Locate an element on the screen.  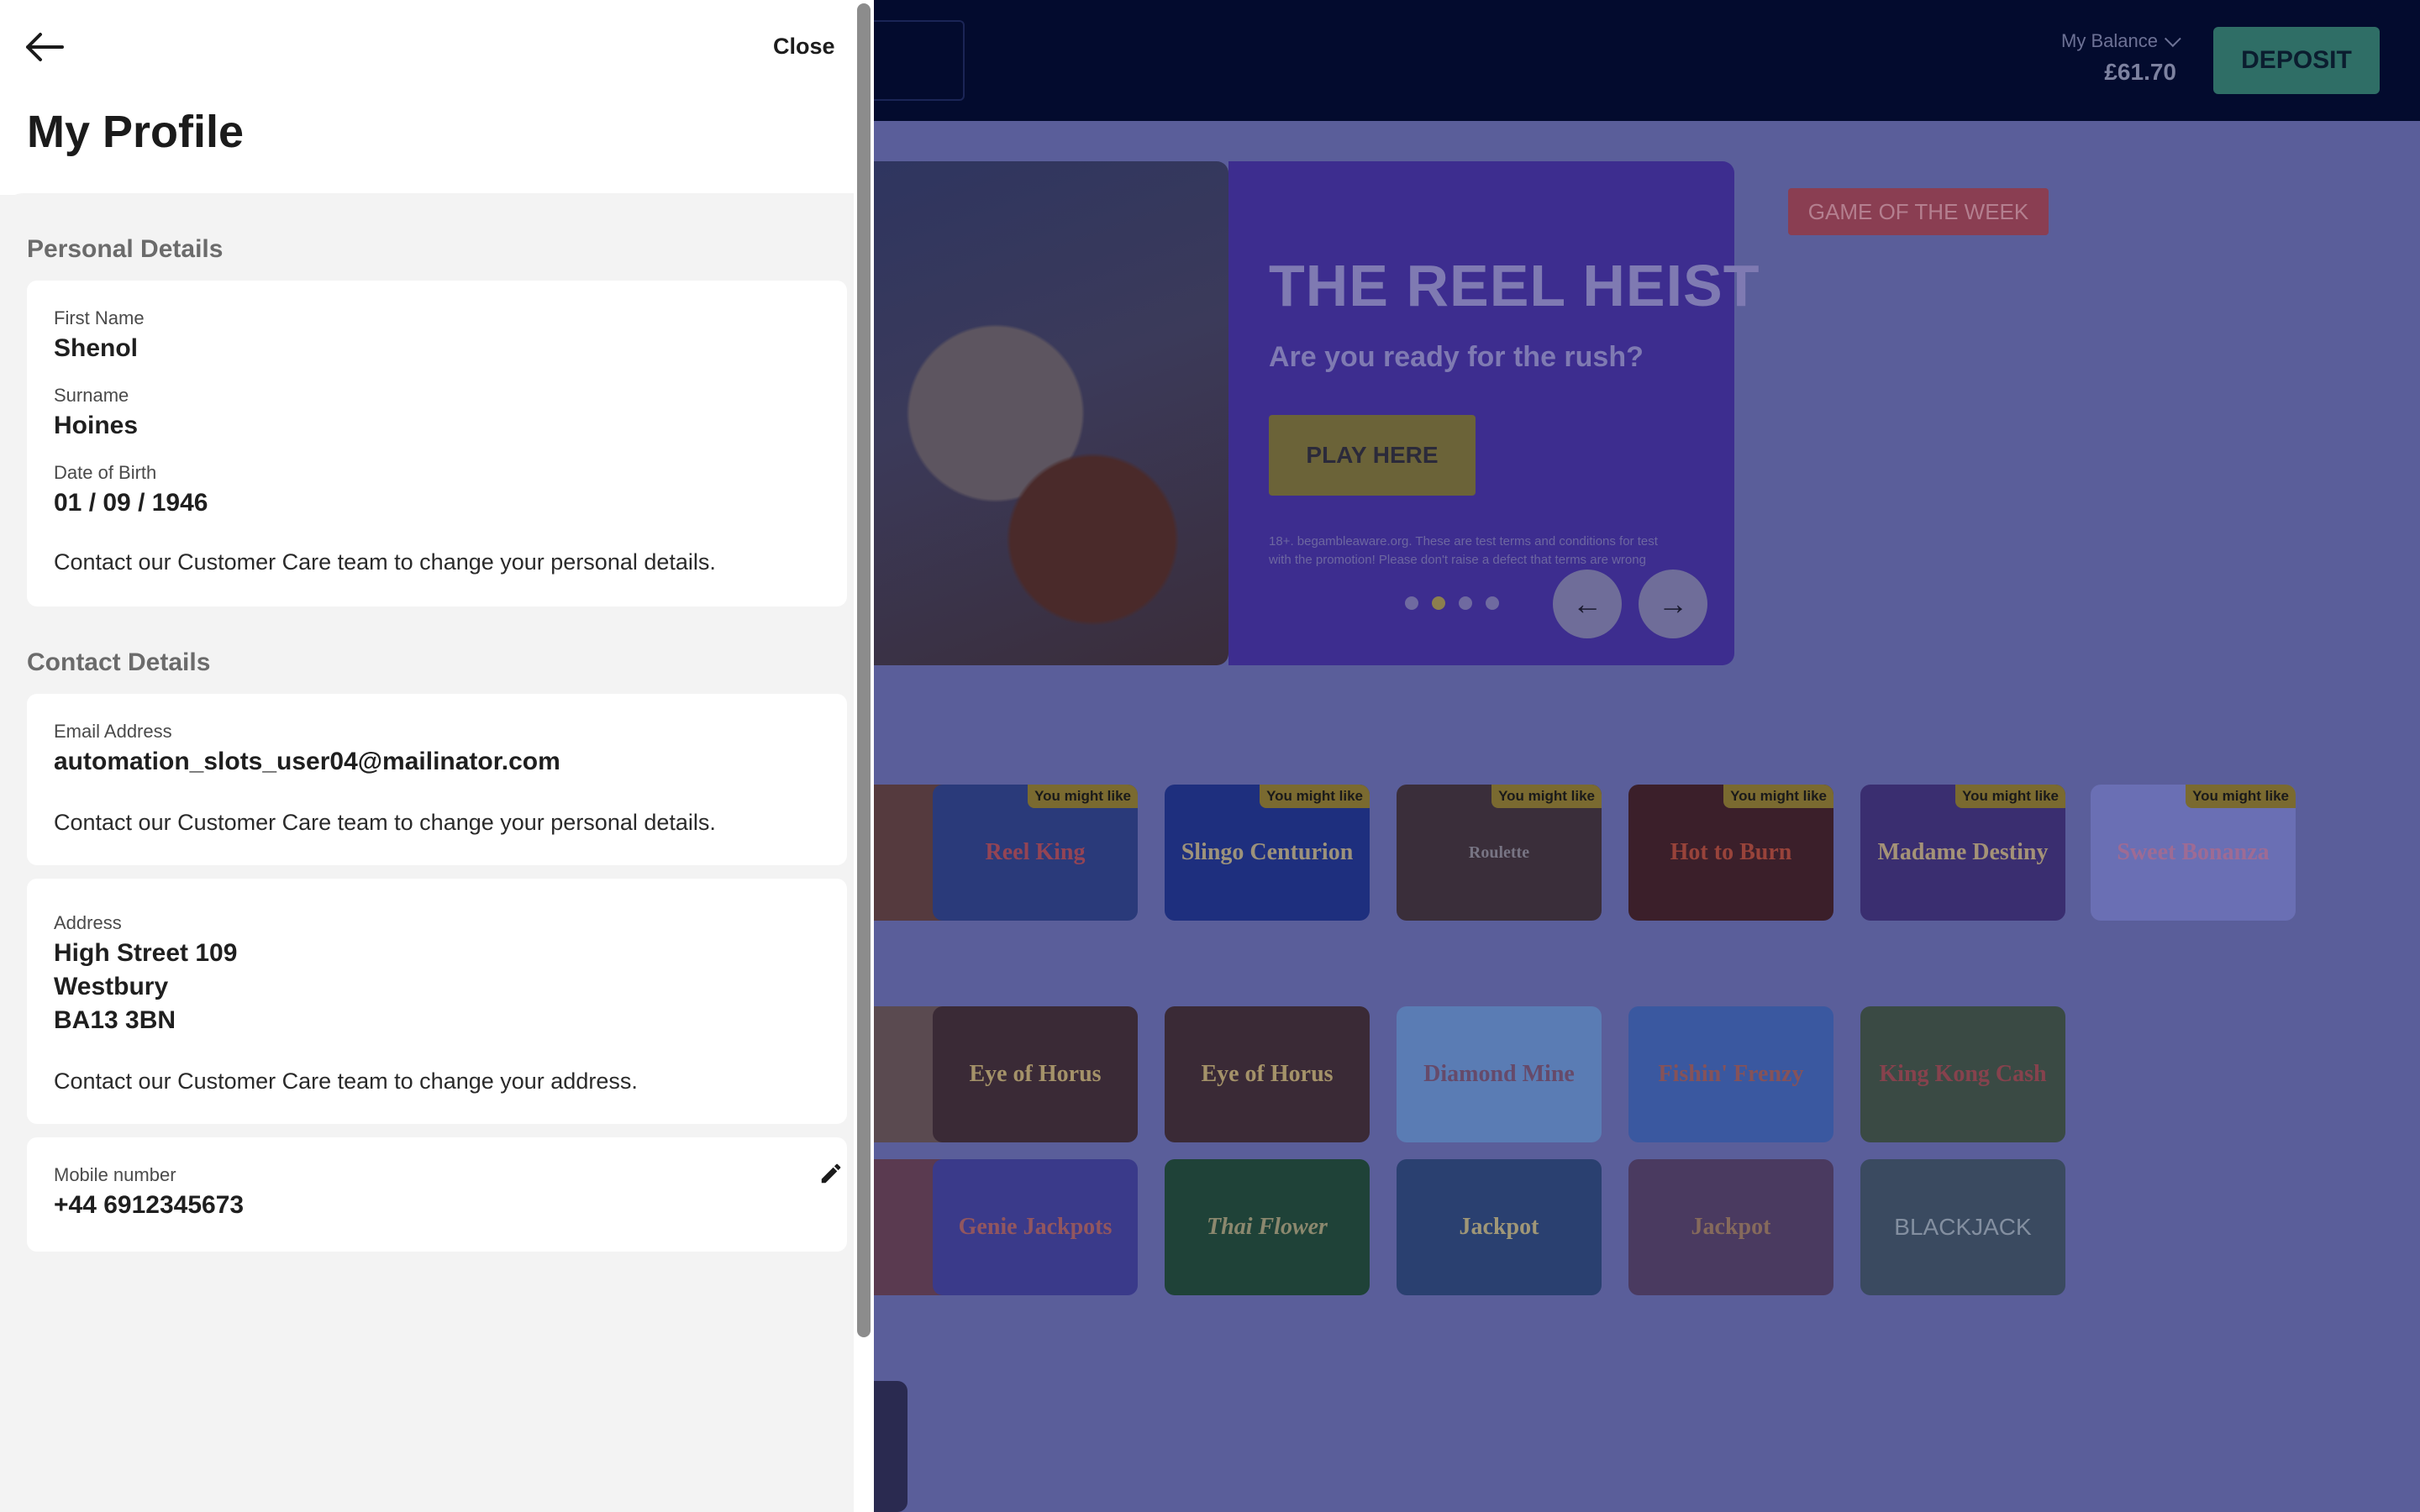
game-tile: Fishin' Frenzy is located at coordinates (1731, 1074).